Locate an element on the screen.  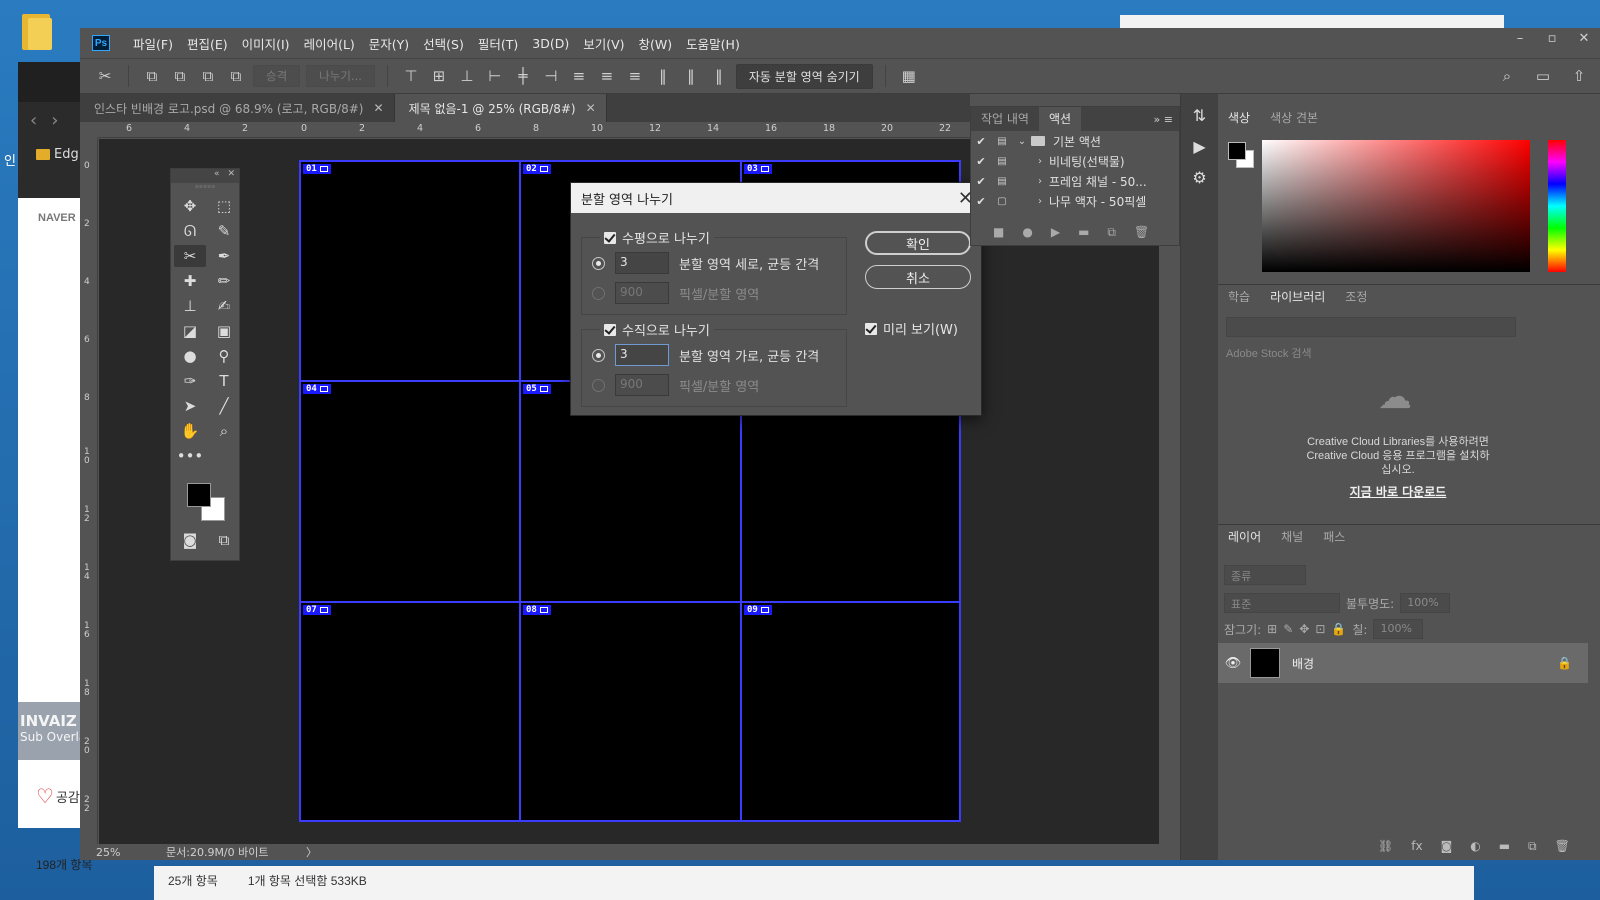
tab-history: 작업 내역 is located at coordinates (1005, 119).